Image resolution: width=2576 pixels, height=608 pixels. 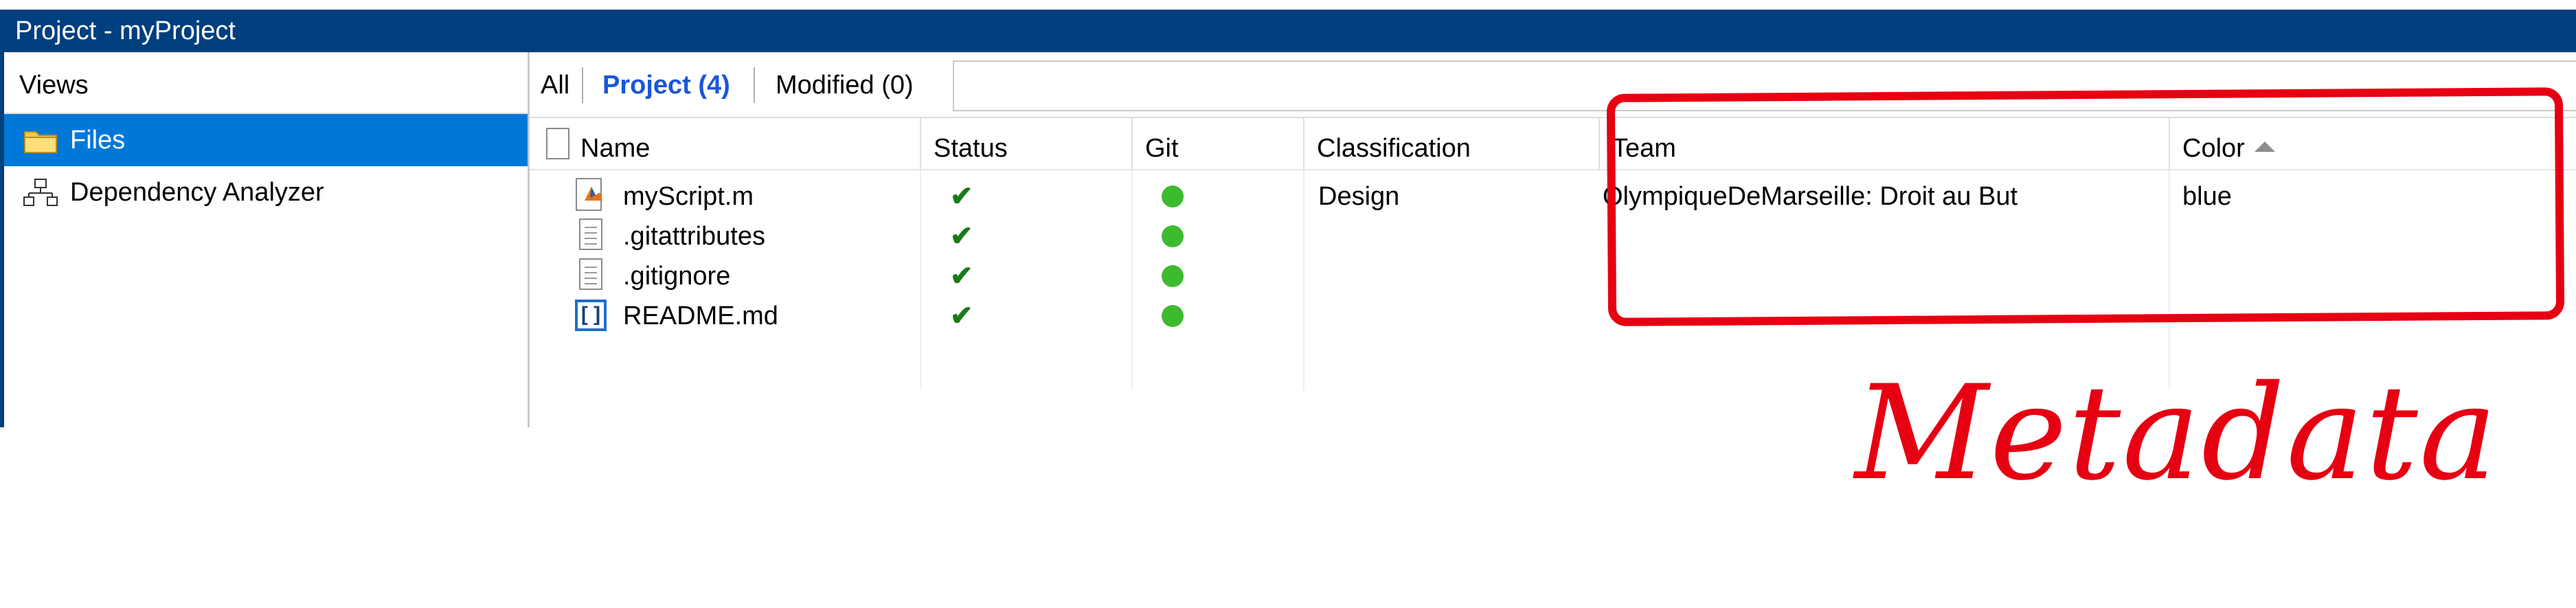 What do you see at coordinates (40, 192) in the screenshot?
I see `hierarchy-icon` at bounding box center [40, 192].